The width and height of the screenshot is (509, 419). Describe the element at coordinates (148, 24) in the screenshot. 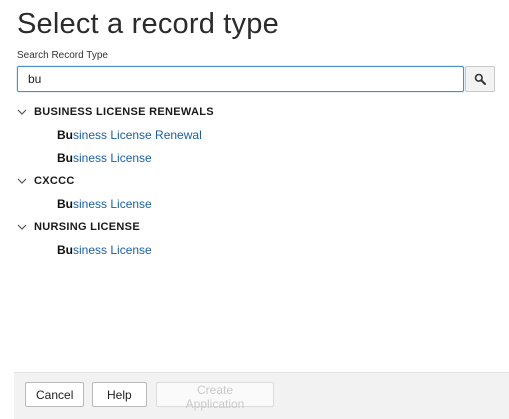

I see `page-title: Select a record type` at that location.